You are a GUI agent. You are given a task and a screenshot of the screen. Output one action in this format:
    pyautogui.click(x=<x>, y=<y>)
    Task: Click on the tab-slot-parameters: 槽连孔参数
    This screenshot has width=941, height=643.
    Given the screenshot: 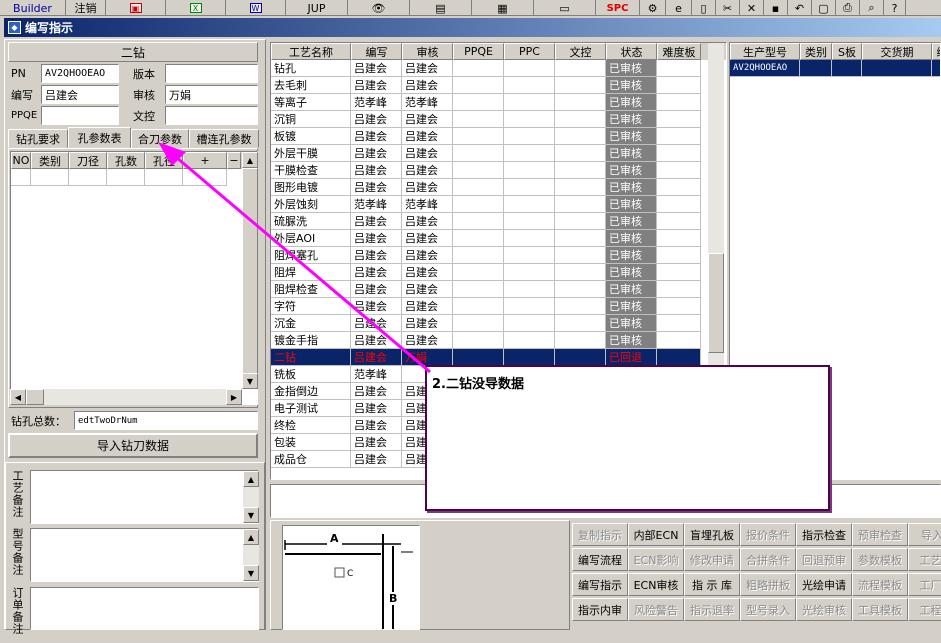 What is the action you would take?
    pyautogui.click(x=224, y=138)
    